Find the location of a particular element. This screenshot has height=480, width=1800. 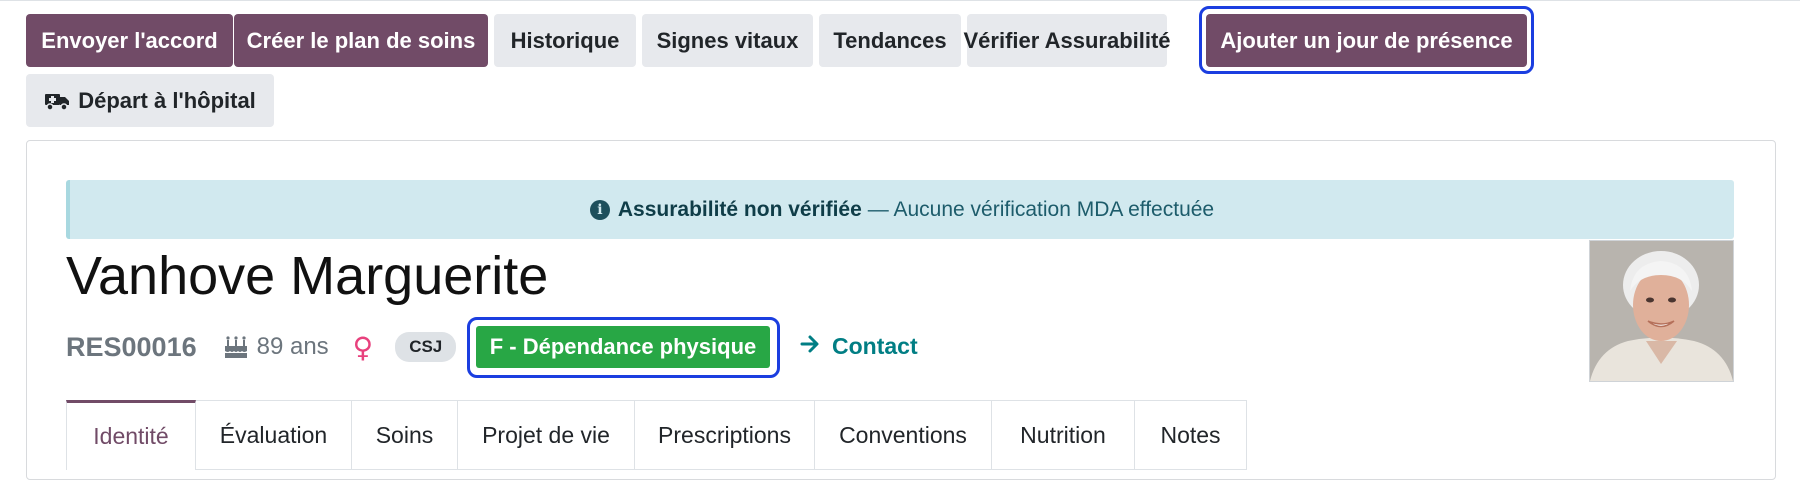

ambulance-icon is located at coordinates (57, 101).